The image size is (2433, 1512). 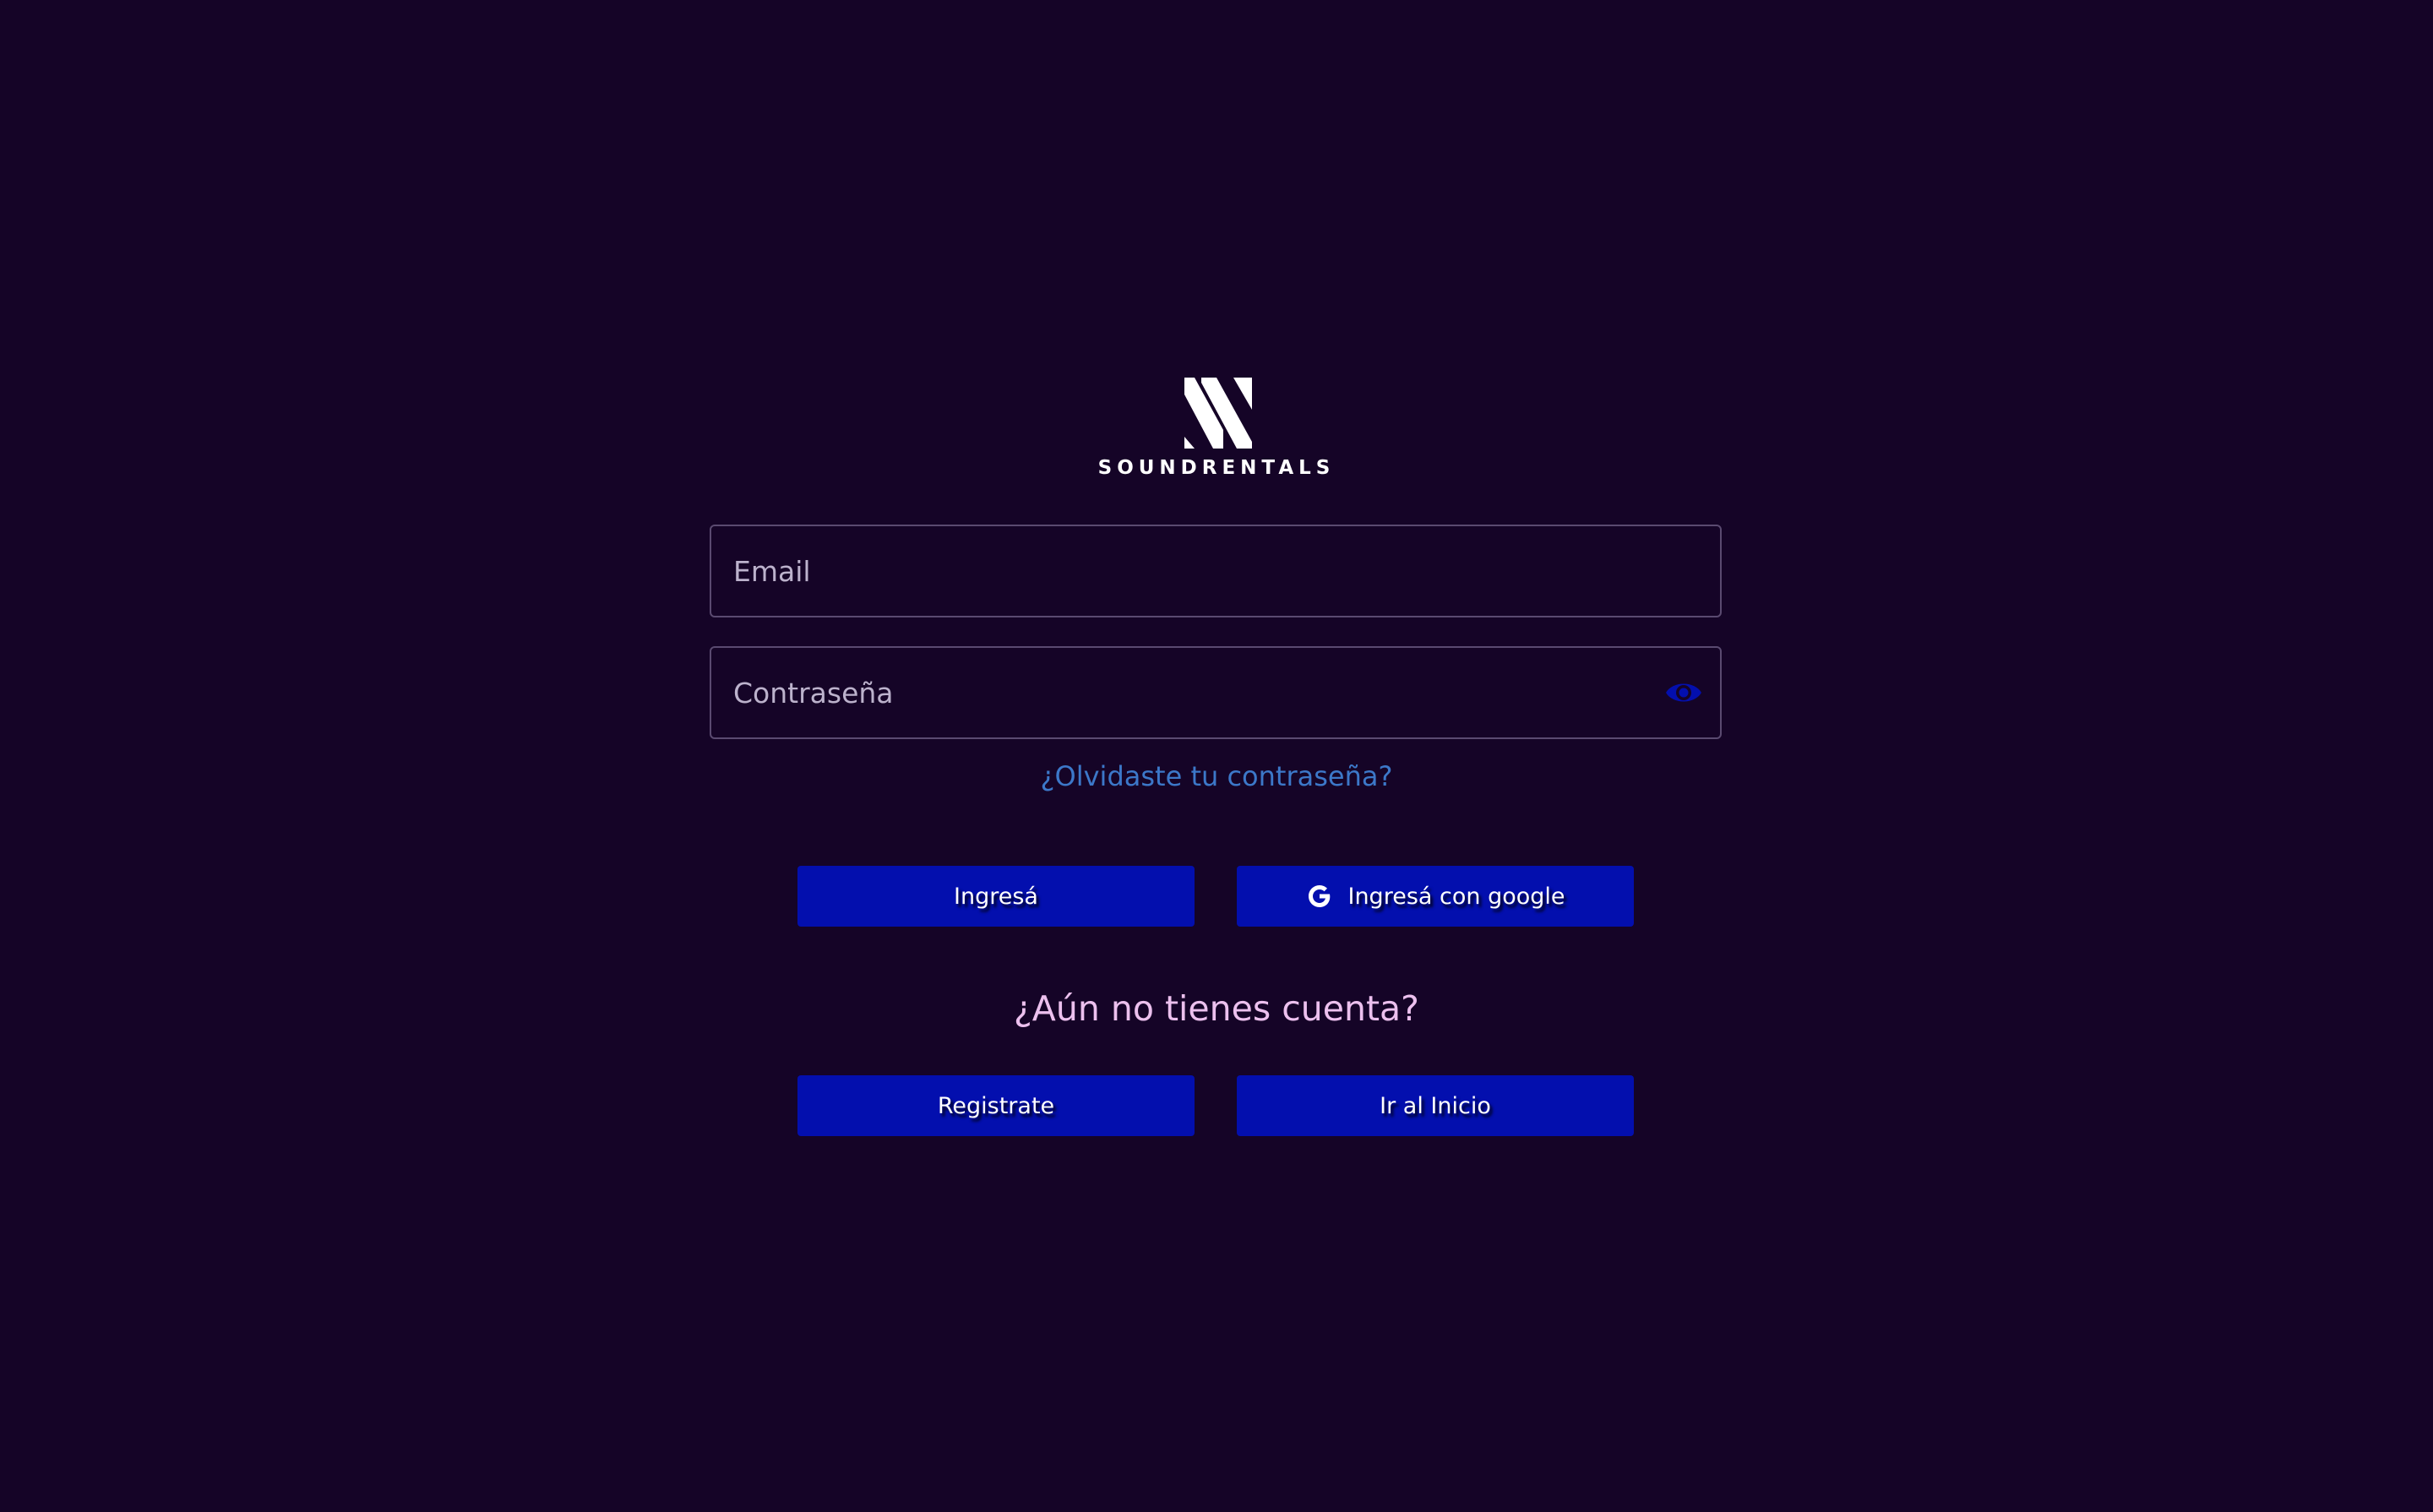 I want to click on google-login-button: Ingresá con google, so click(x=1435, y=897).